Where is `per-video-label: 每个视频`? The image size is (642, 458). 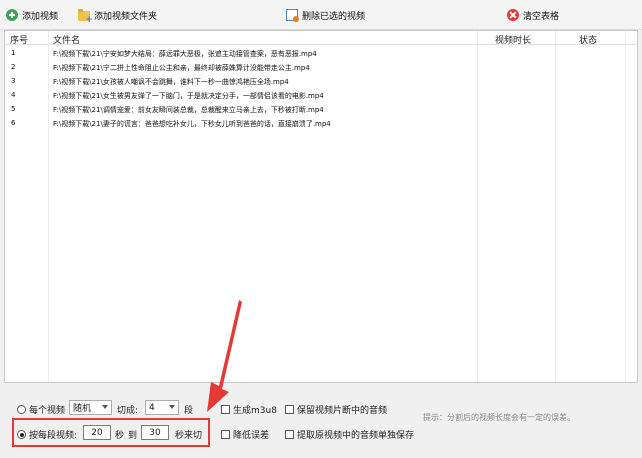 per-video-label: 每个视频 is located at coordinates (47, 411).